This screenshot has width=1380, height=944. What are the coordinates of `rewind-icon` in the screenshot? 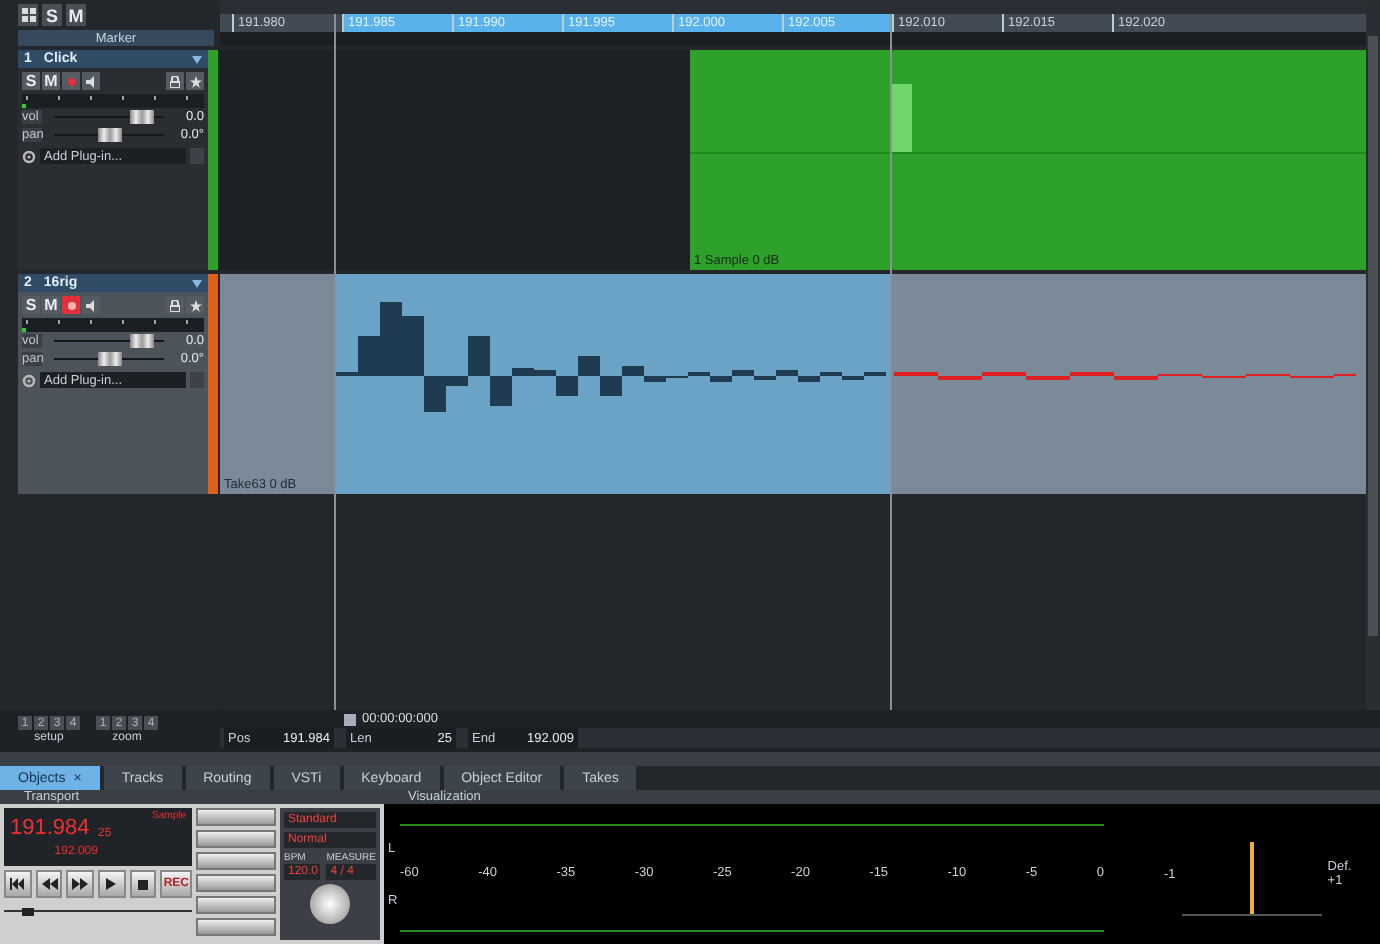 It's located at (49, 884).